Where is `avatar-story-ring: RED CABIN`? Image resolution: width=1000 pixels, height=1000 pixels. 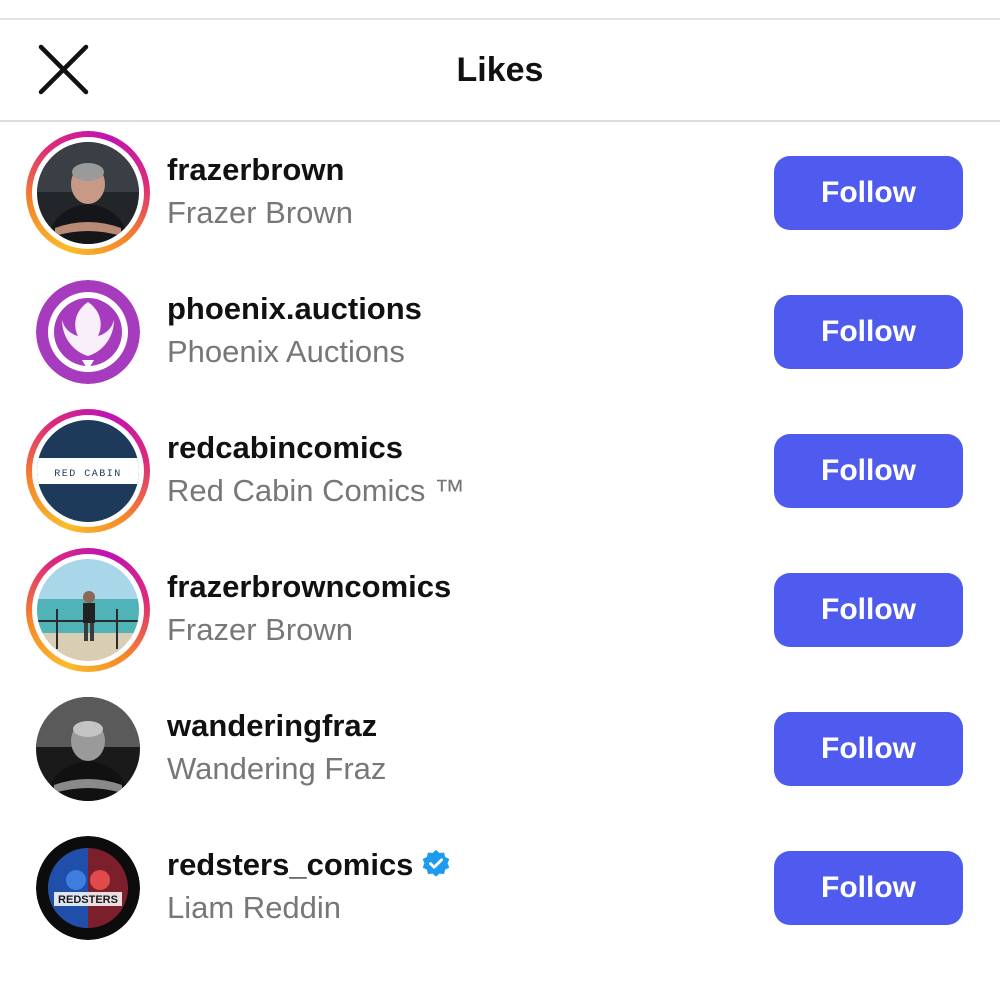
avatar-story-ring: RED CABIN is located at coordinates (88, 471).